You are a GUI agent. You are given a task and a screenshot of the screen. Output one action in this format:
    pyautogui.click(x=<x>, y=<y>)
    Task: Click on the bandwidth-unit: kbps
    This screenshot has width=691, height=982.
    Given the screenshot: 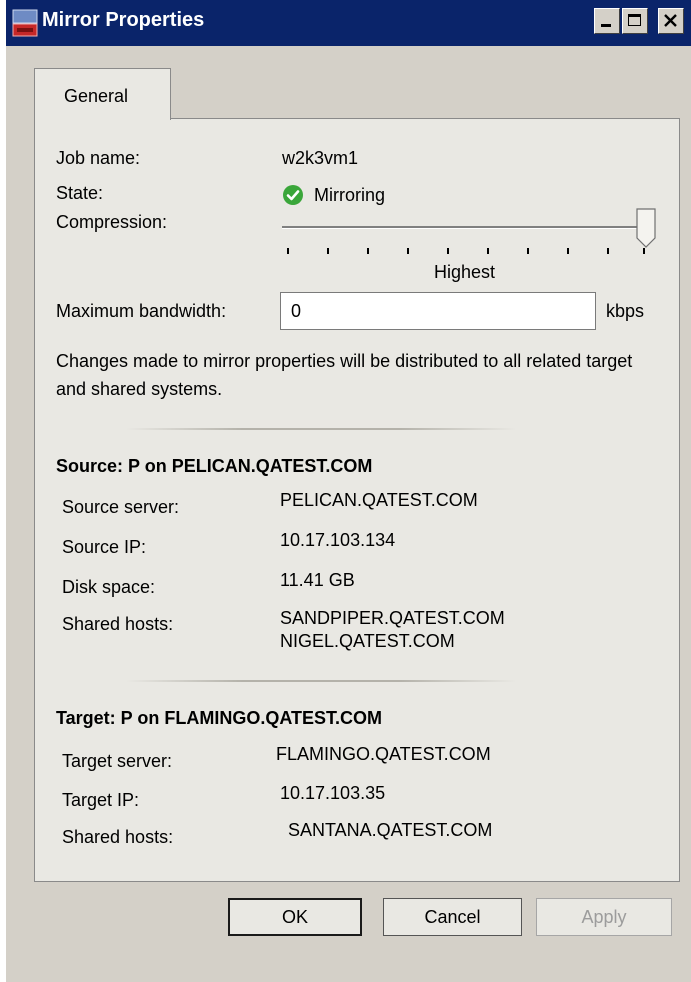 What is the action you would take?
    pyautogui.click(x=625, y=311)
    